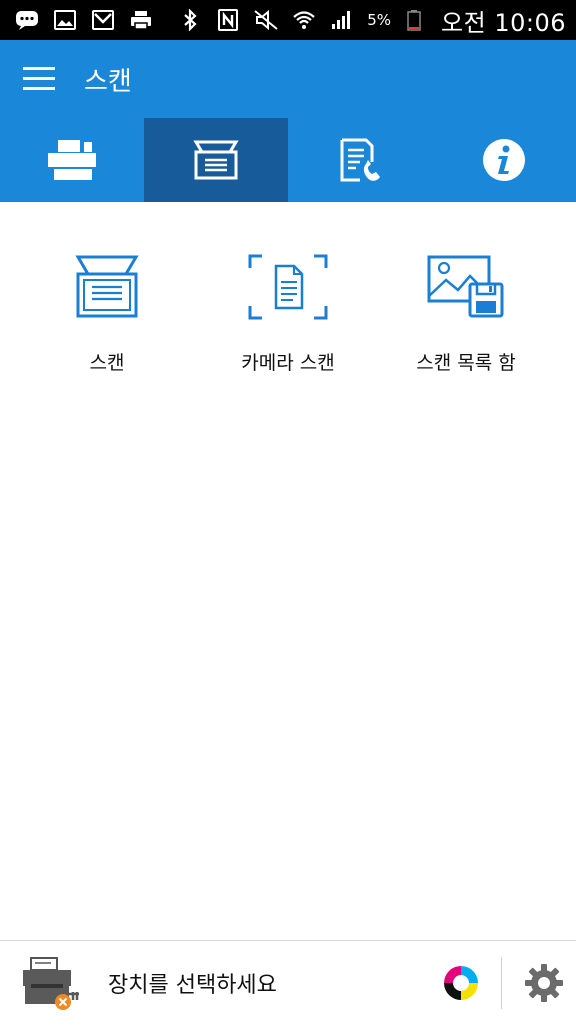 The width and height of the screenshot is (576, 1025). I want to click on hamburger-icon, so click(39, 78).